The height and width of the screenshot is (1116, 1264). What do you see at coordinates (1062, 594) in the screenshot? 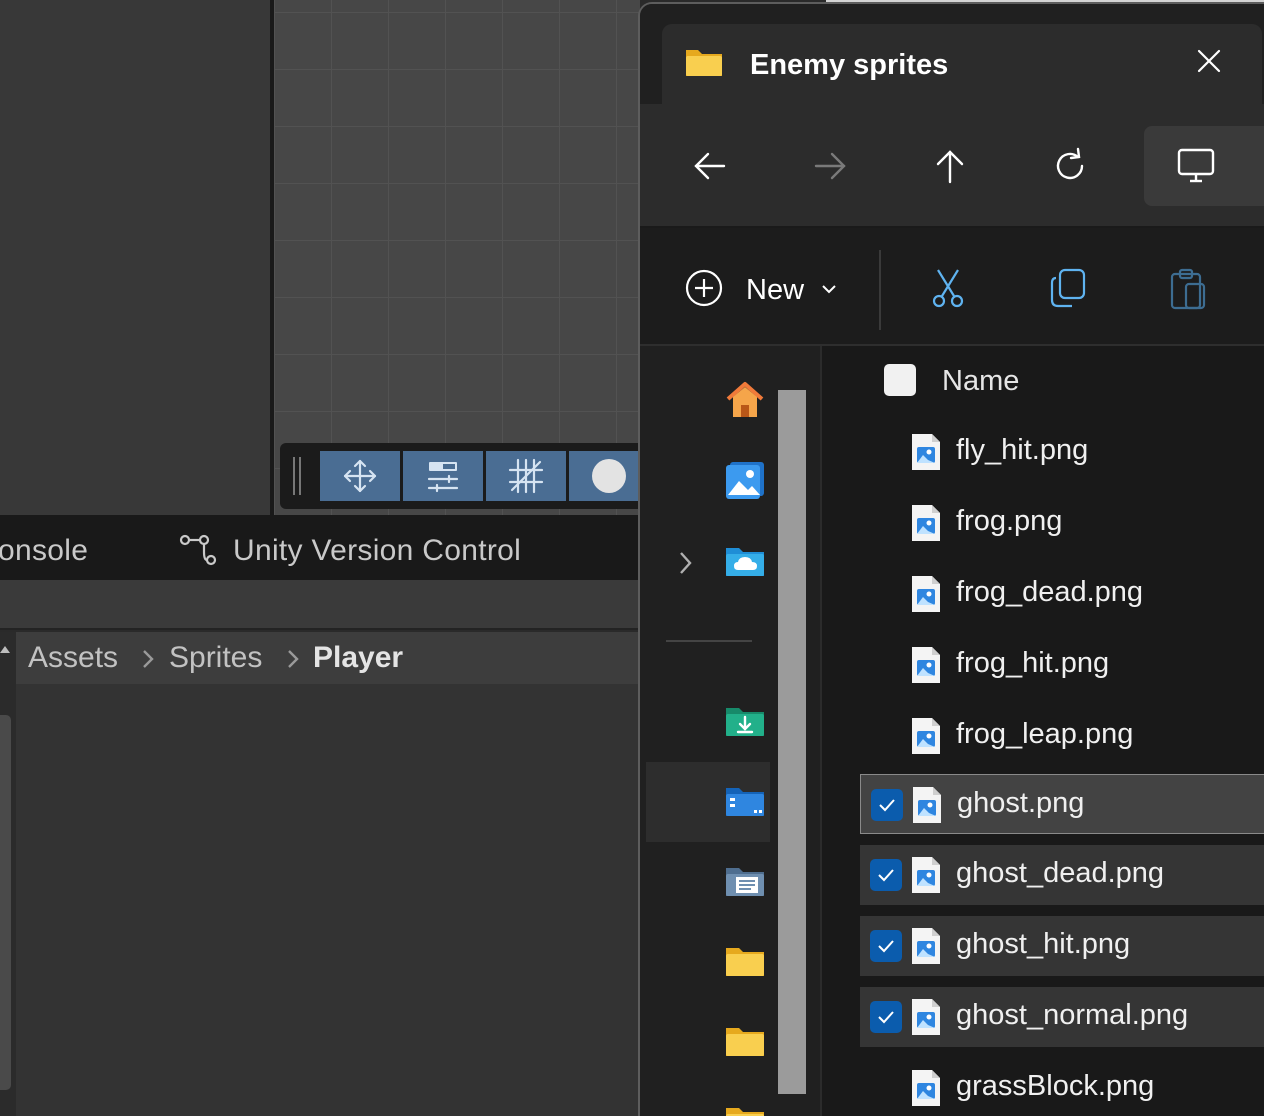
I see `file-row: frog_dead.png` at bounding box center [1062, 594].